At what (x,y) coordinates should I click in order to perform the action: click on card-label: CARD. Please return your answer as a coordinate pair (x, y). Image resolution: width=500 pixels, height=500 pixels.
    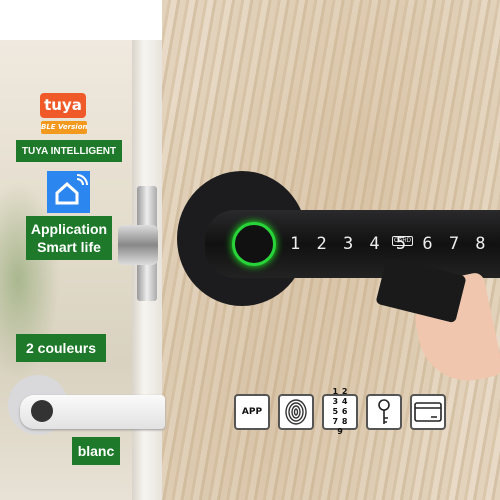
    Looking at the image, I should click on (403, 241).